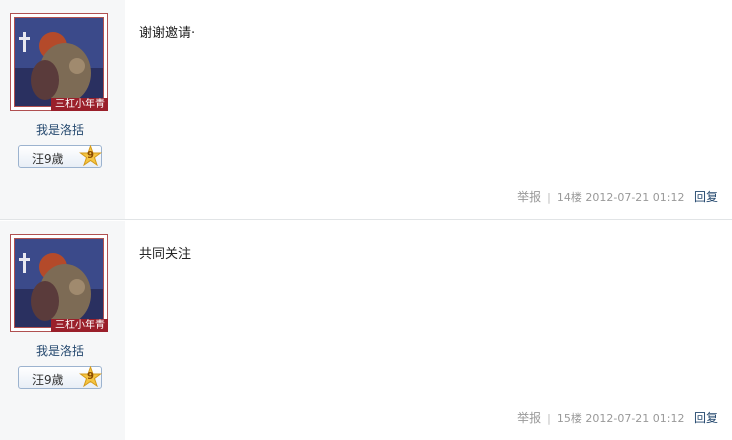 The height and width of the screenshot is (440, 732). I want to click on post-meta: 举报 | 15楼 2012-07-21 01:12 回复, so click(617, 417).